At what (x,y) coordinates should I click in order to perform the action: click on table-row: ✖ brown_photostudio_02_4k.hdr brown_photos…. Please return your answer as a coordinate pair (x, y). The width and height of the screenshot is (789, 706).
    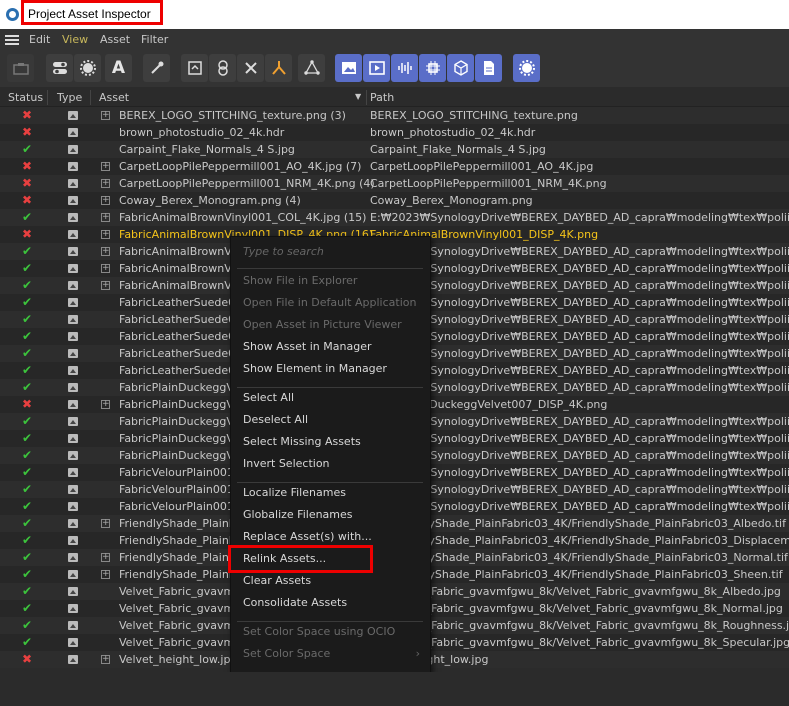
    Looking at the image, I should click on (394, 132).